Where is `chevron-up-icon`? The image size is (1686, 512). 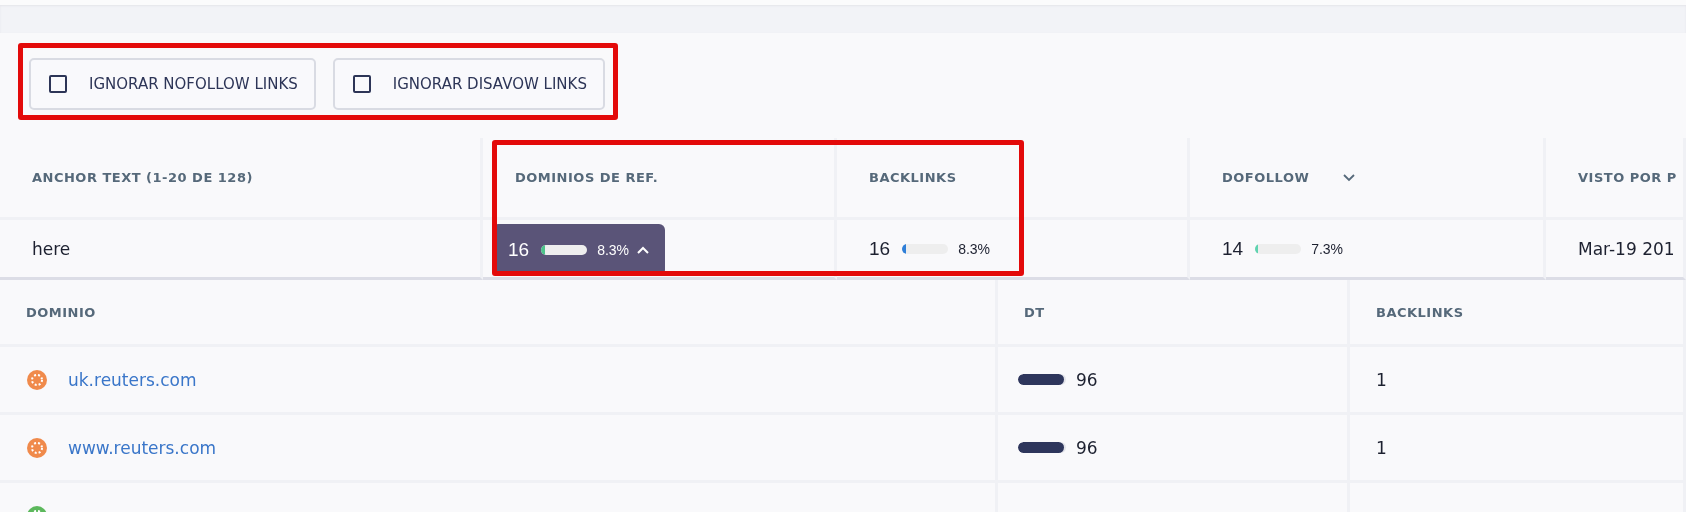 chevron-up-icon is located at coordinates (643, 249).